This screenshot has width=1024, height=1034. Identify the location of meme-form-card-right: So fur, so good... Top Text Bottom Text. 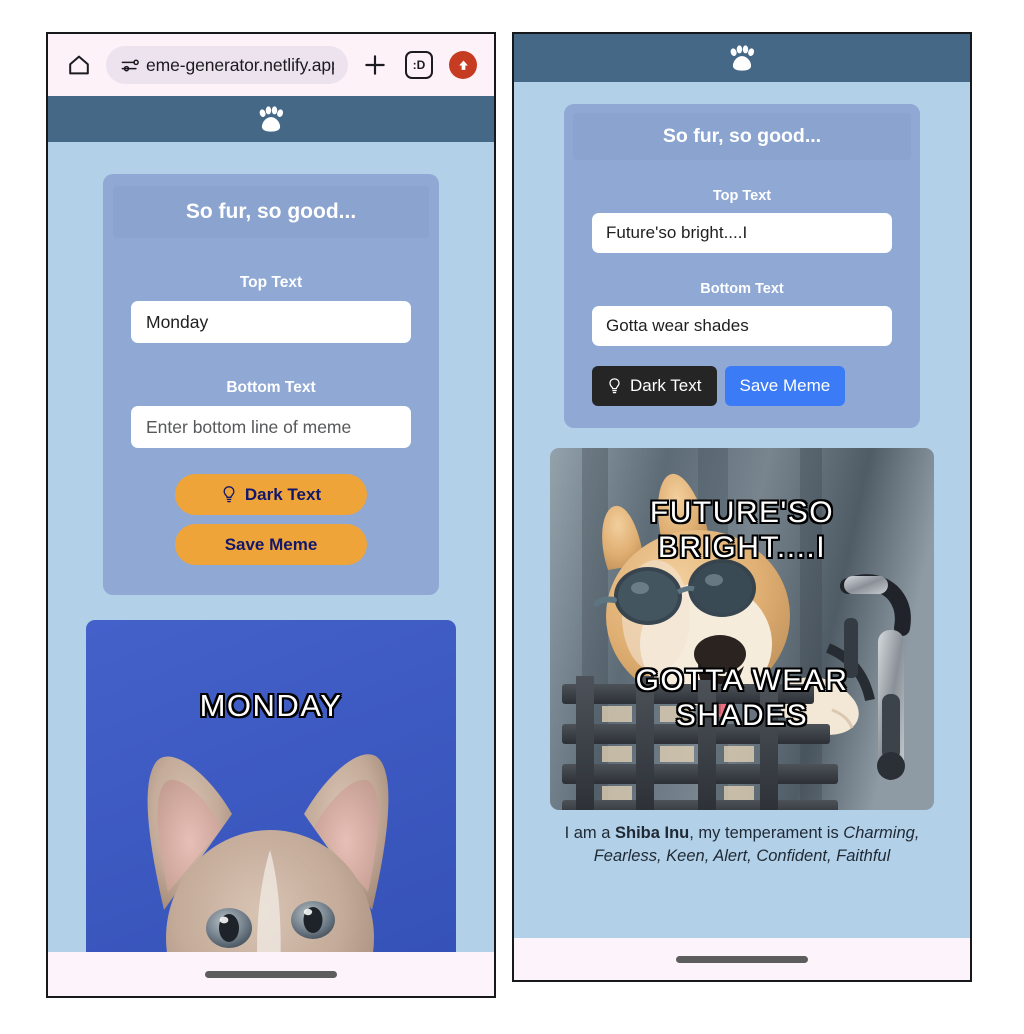
(742, 266).